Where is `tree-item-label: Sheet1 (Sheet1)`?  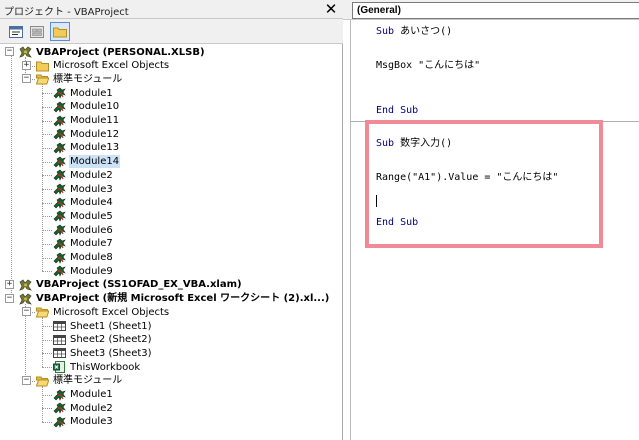
tree-item-label: Sheet1 (Sheet1) is located at coordinates (111, 326).